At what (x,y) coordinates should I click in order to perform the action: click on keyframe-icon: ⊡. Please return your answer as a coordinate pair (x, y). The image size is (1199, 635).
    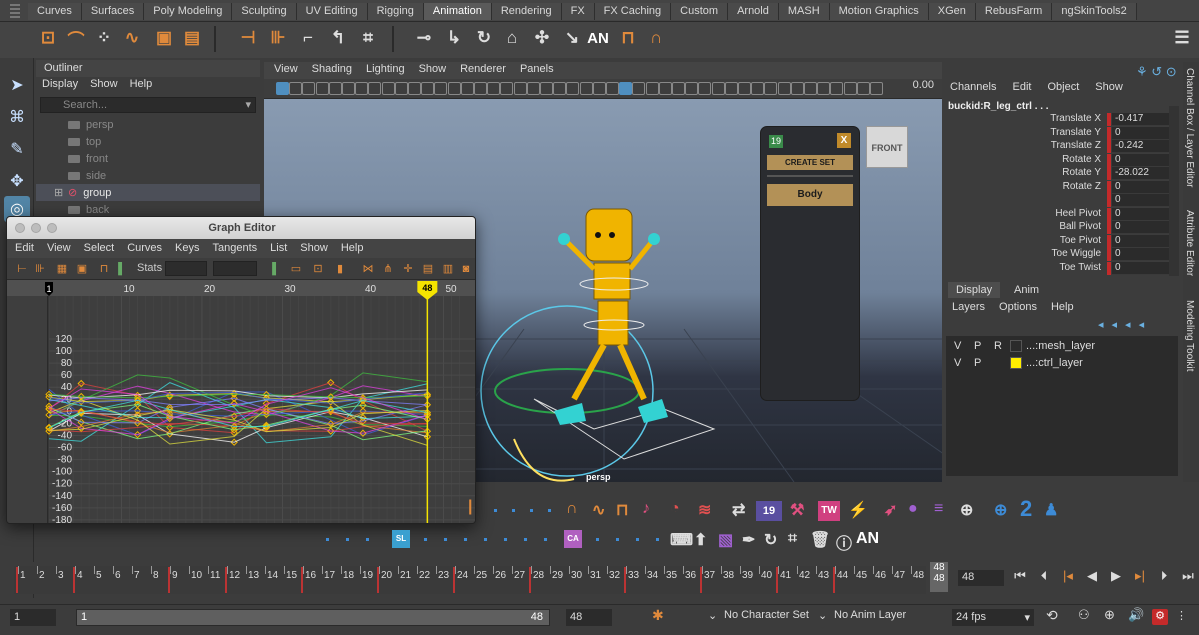
    Looking at the image, I should click on (48, 38).